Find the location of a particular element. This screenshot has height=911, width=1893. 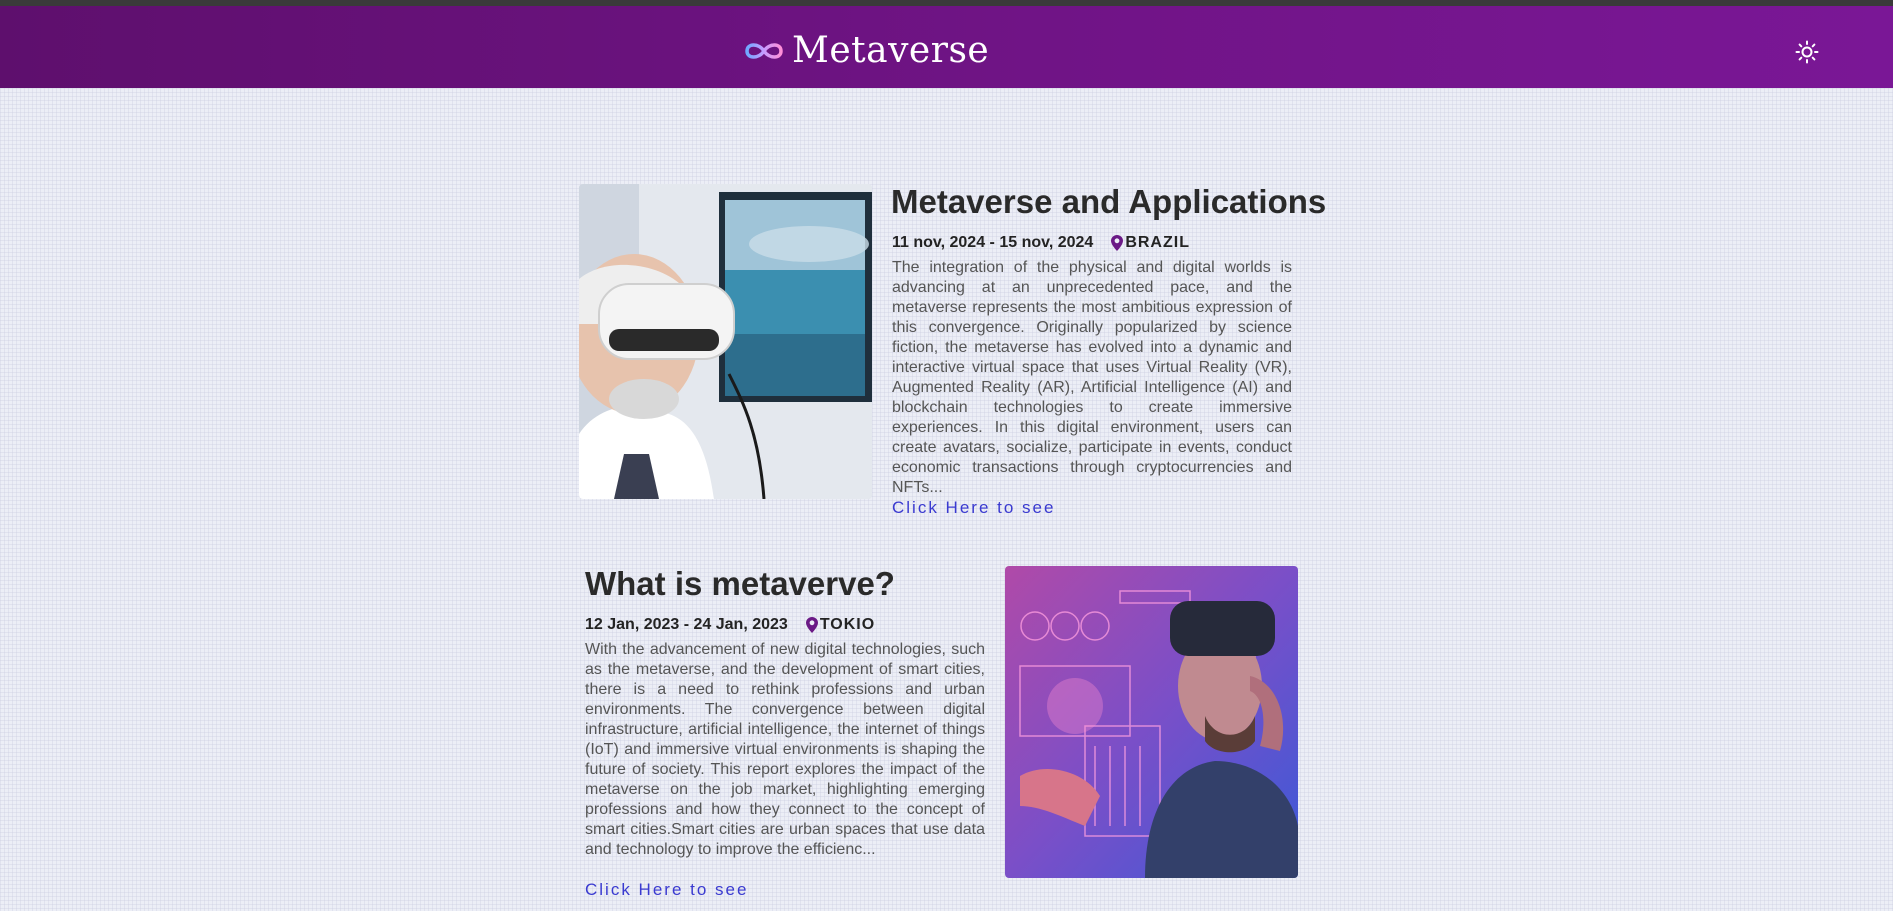

brand-logo: Metaverse is located at coordinates (865, 51).